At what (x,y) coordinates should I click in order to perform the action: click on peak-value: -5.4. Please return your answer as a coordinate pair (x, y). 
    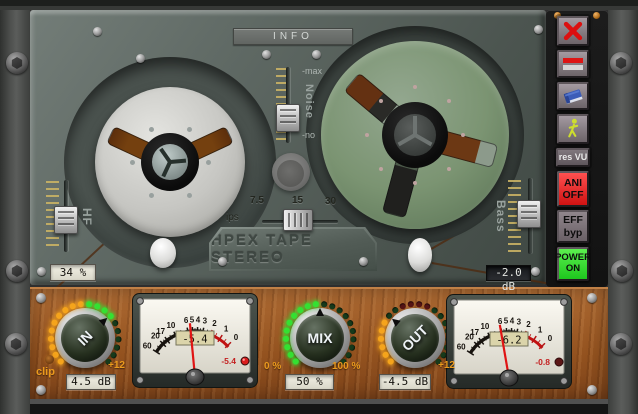
    Looking at the image, I should click on (228, 361).